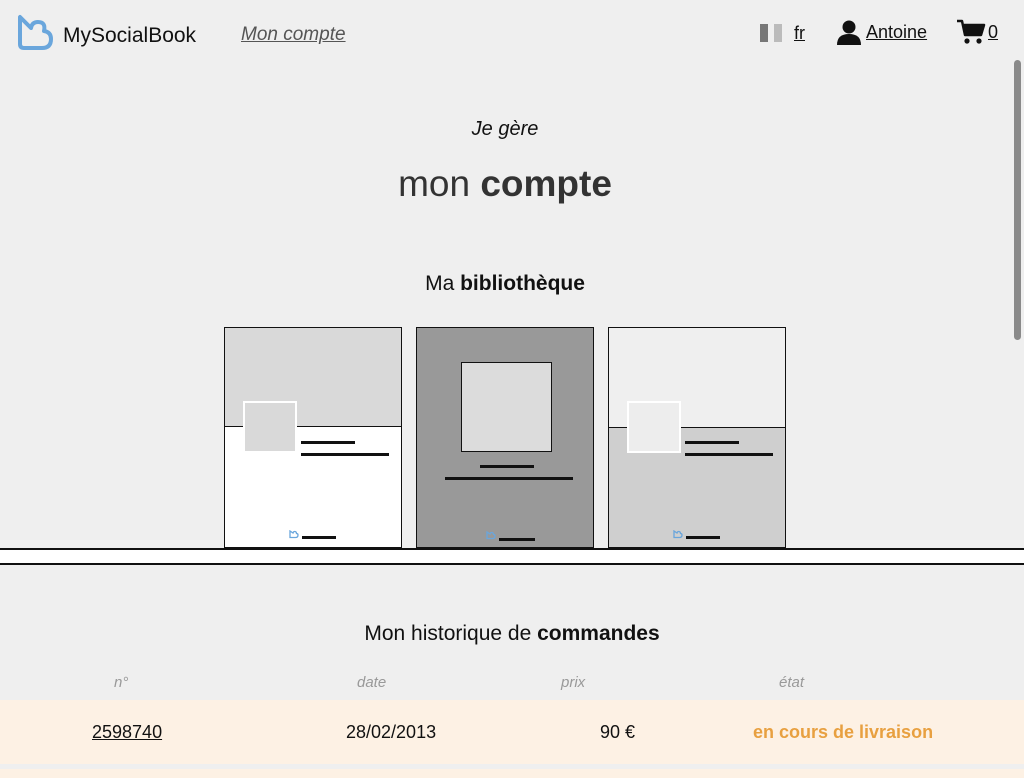  What do you see at coordinates (372, 682) in the screenshot?
I see `column-header-date: date` at bounding box center [372, 682].